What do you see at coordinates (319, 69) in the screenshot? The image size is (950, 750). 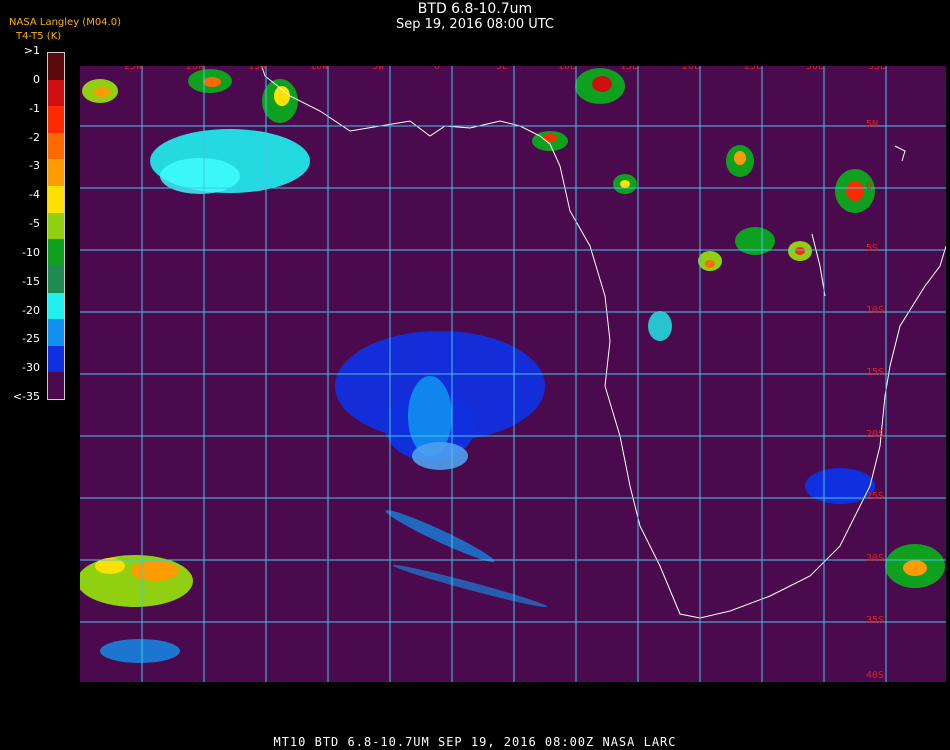 I see `longitude-label: 10W` at bounding box center [319, 69].